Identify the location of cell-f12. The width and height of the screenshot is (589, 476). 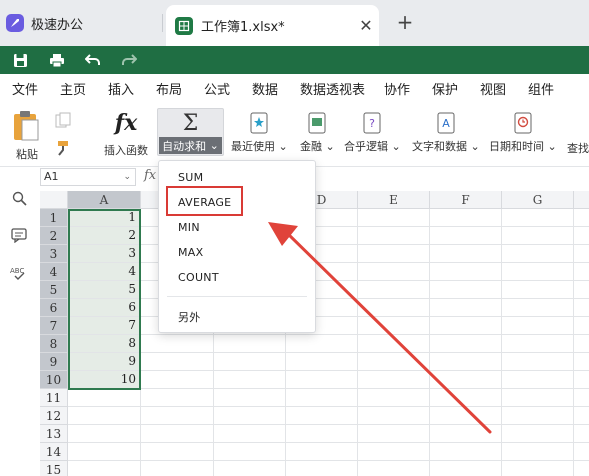
(466, 416).